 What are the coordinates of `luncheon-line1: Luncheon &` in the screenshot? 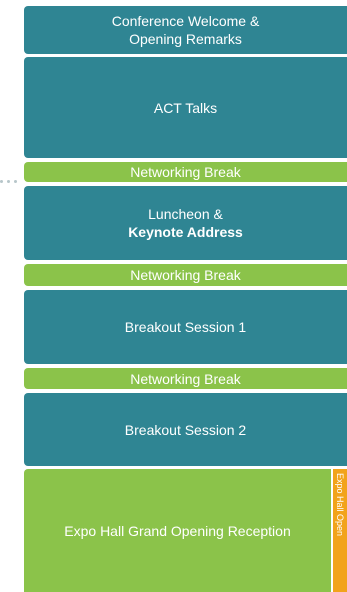 It's located at (185, 214).